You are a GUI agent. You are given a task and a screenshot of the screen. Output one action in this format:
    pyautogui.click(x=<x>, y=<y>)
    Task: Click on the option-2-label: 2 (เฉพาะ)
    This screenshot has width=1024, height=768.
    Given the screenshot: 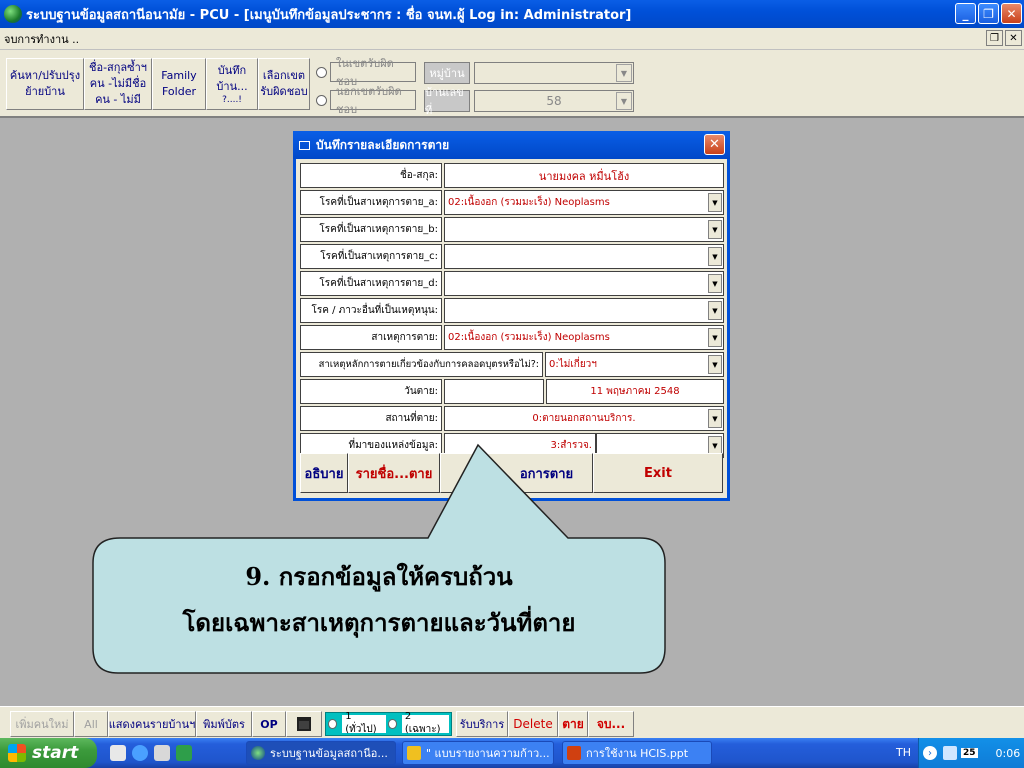 What is the action you would take?
    pyautogui.click(x=425, y=723)
    